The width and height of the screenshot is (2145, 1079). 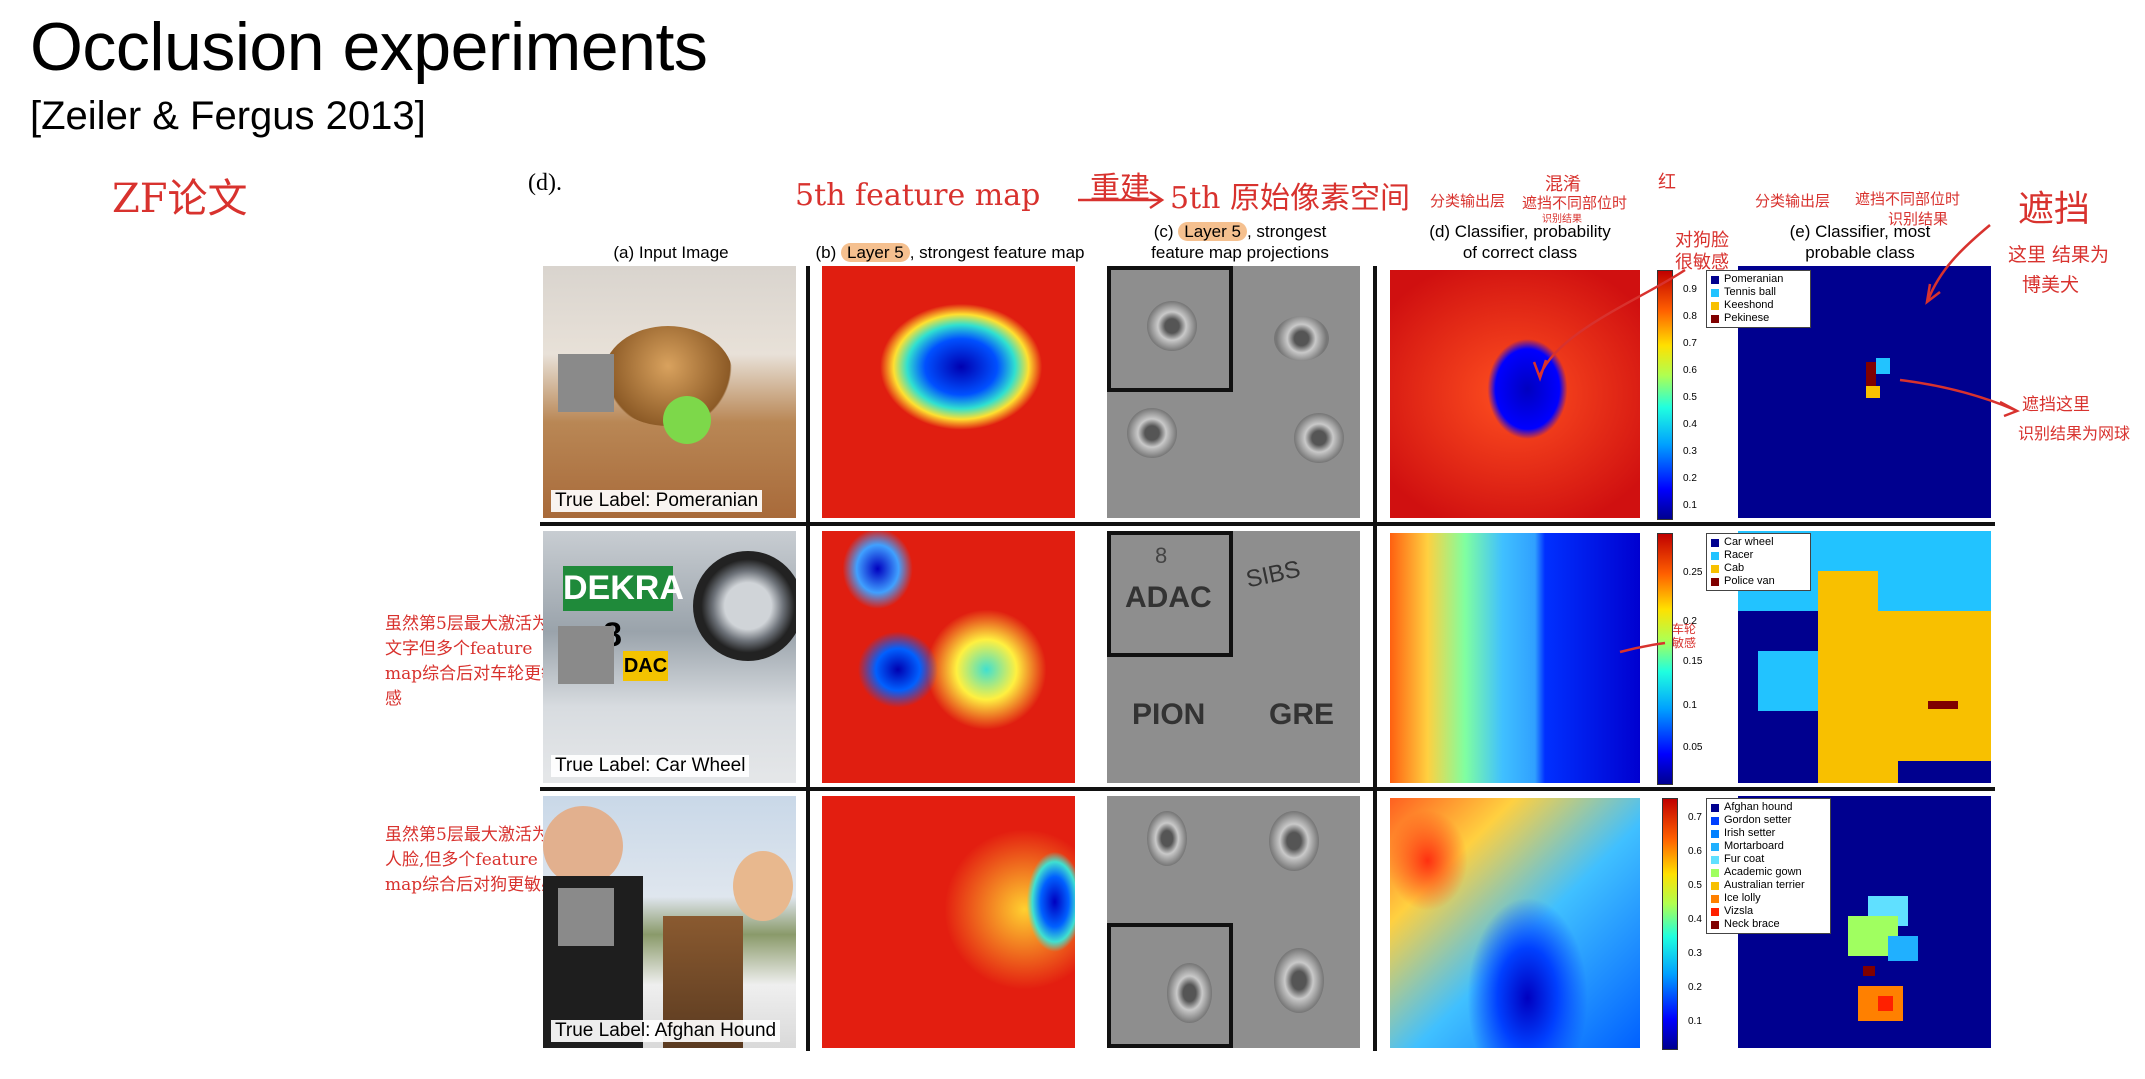 I want to click on legend-item: Fur coat, so click(x=1768, y=859).